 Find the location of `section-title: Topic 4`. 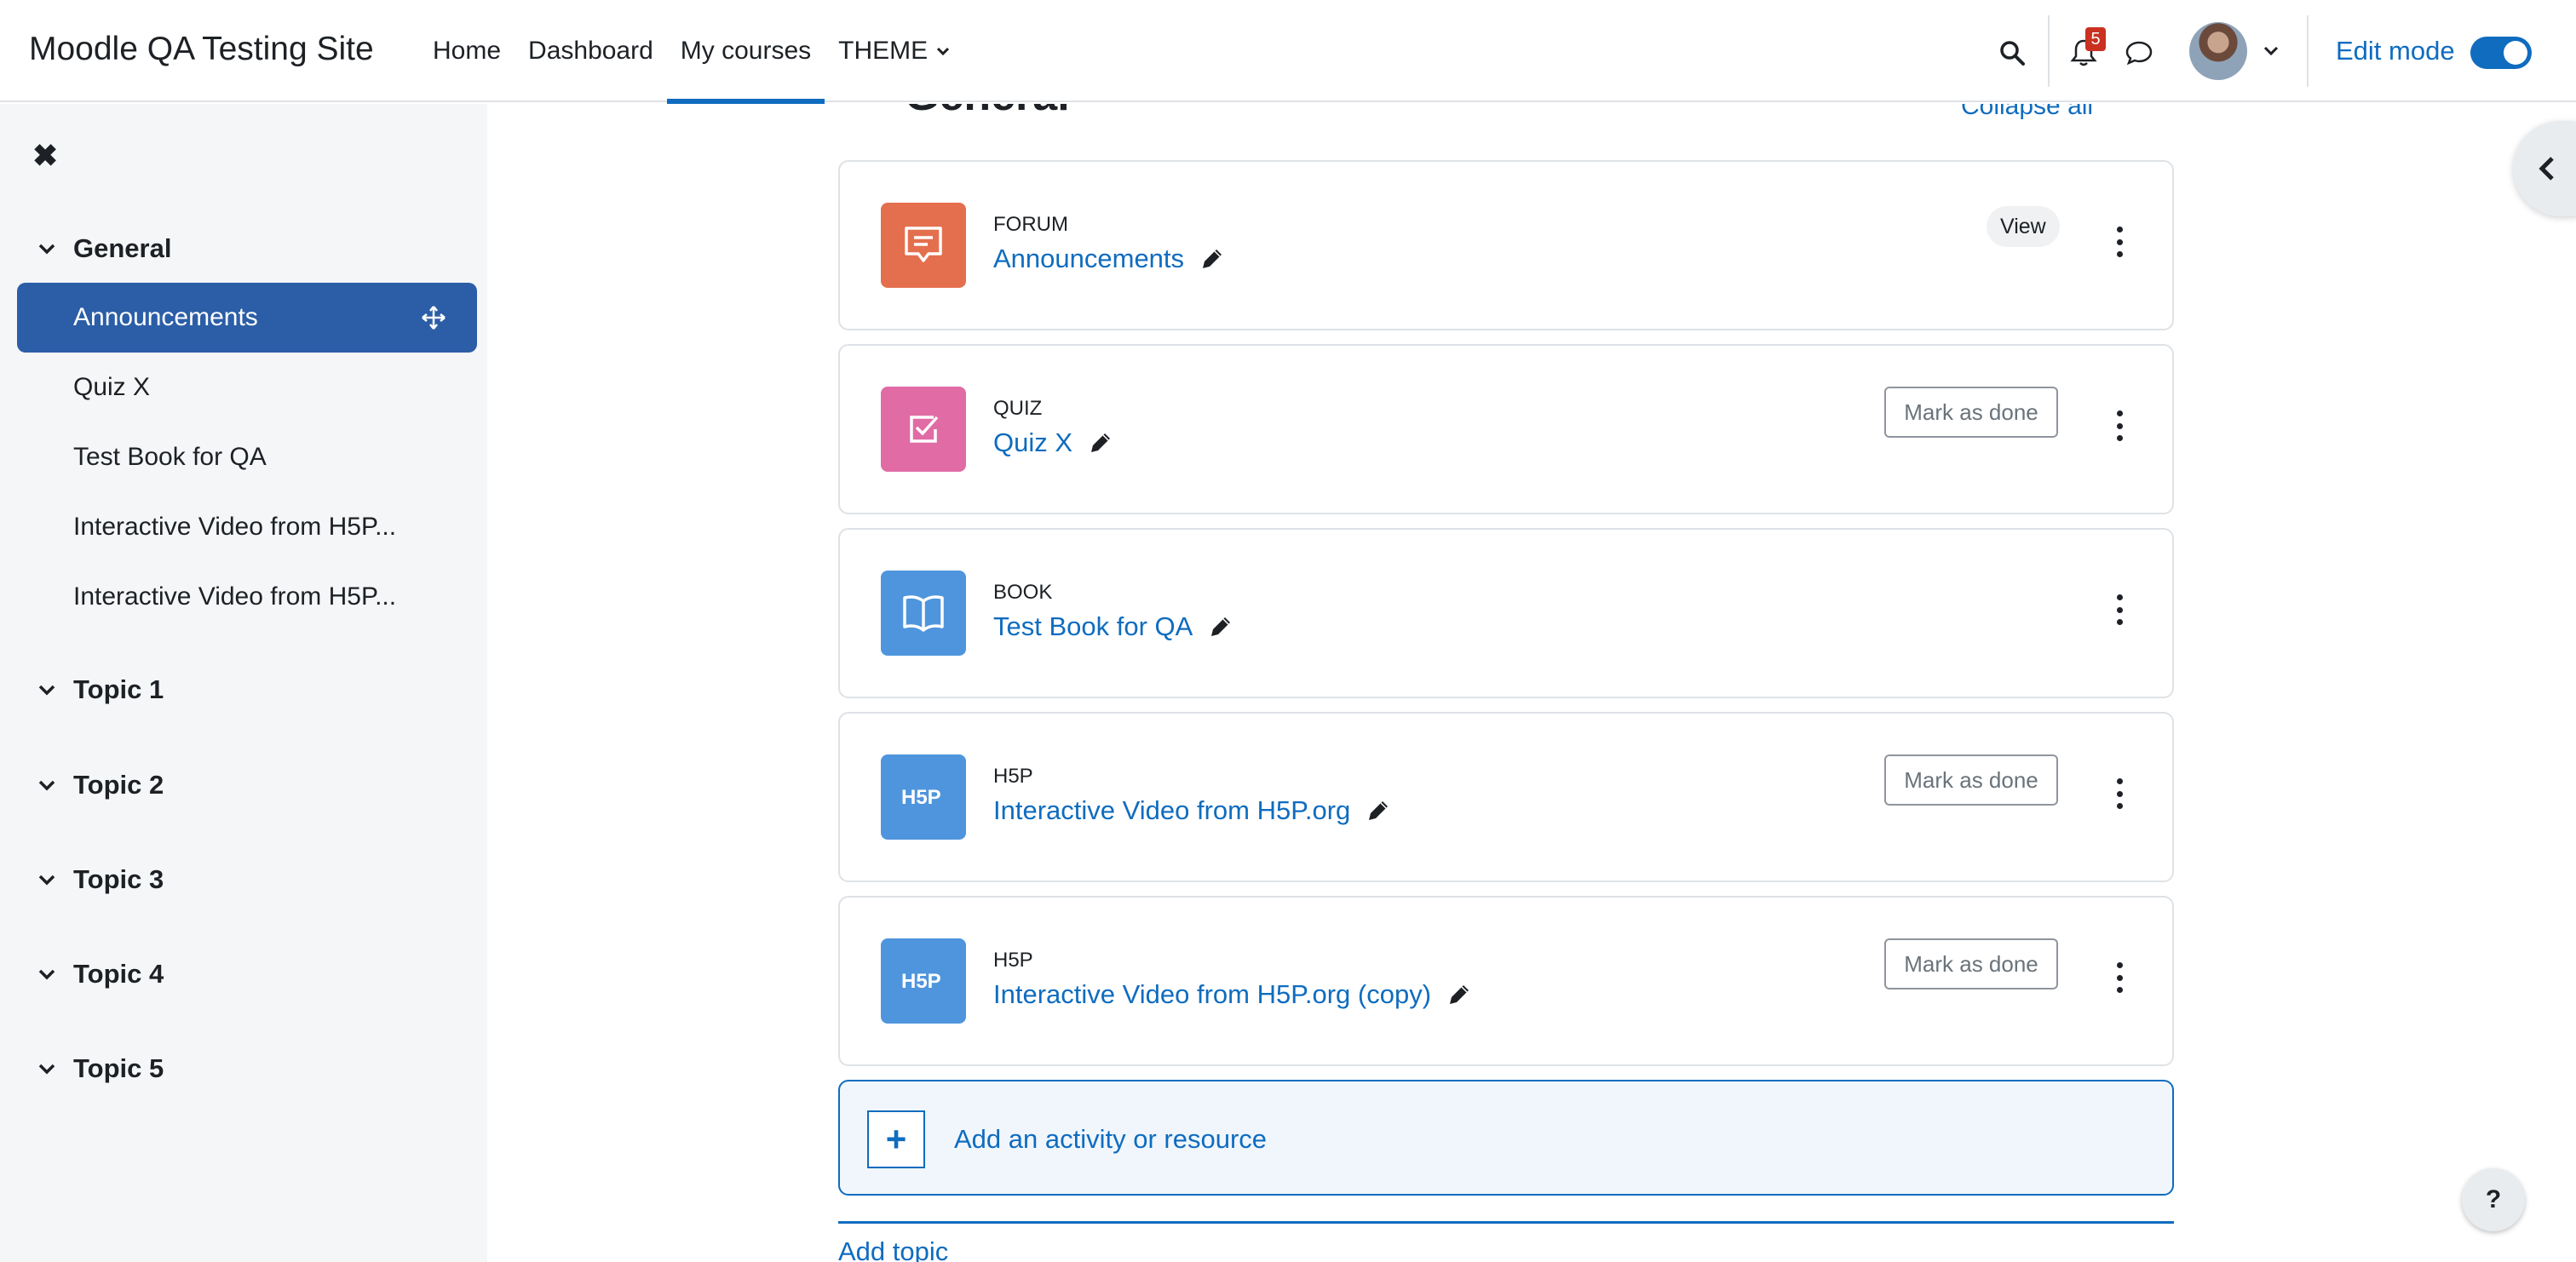

section-title: Topic 4 is located at coordinates (119, 974).